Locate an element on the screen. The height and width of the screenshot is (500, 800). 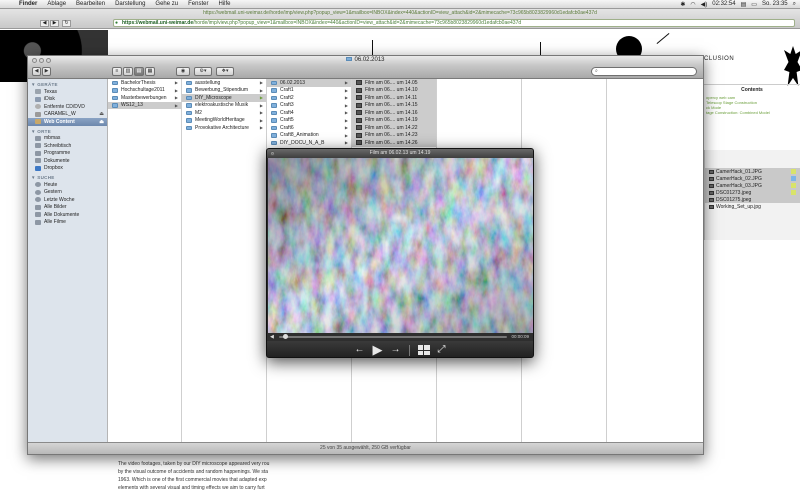
close-window-button is located at coordinates (34, 60).